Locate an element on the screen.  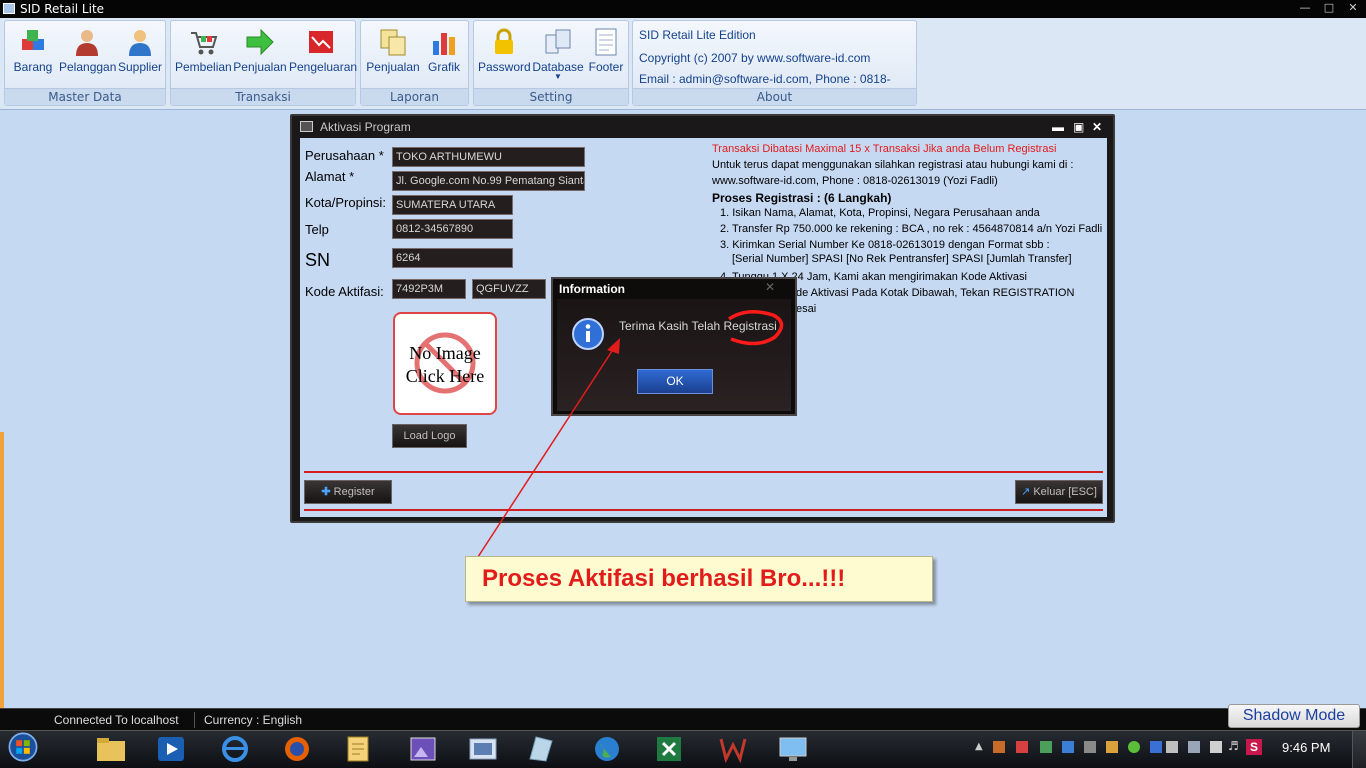
group-title: Master Data is located at coordinates (85, 96).